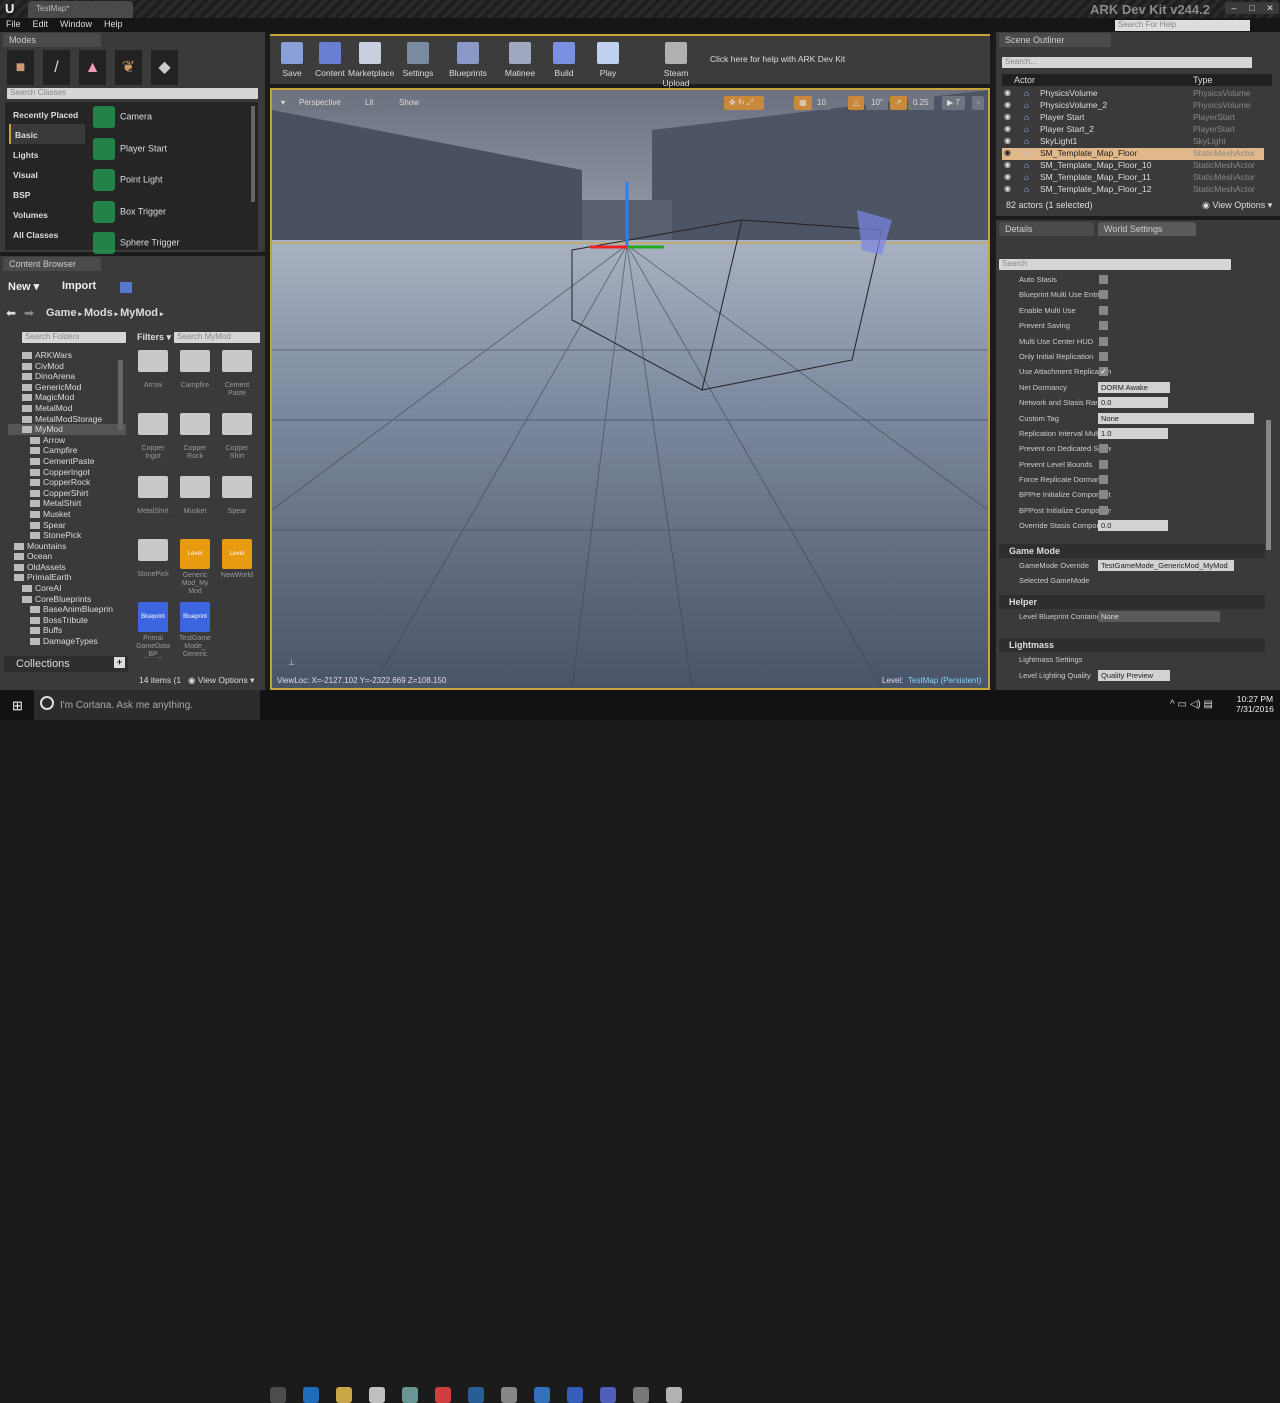 The height and width of the screenshot is (1403, 1280). What do you see at coordinates (113, 24) in the screenshot?
I see `menu-help: Help` at bounding box center [113, 24].